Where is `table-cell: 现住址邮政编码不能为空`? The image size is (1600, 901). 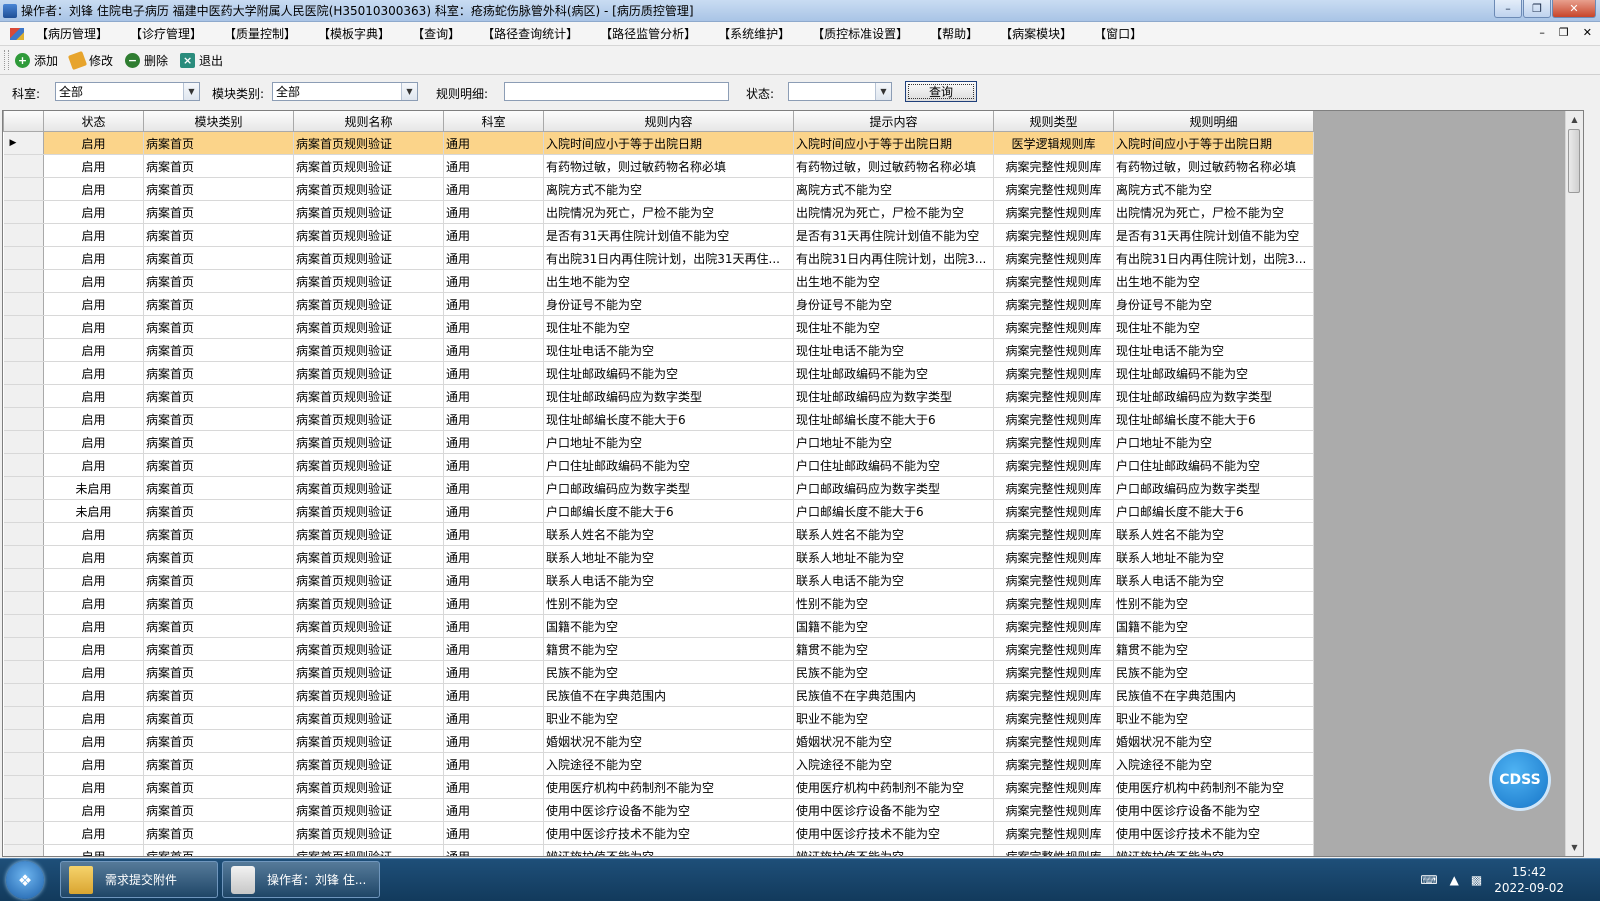
table-cell: 现住址邮政编码不能为空 is located at coordinates (668, 373).